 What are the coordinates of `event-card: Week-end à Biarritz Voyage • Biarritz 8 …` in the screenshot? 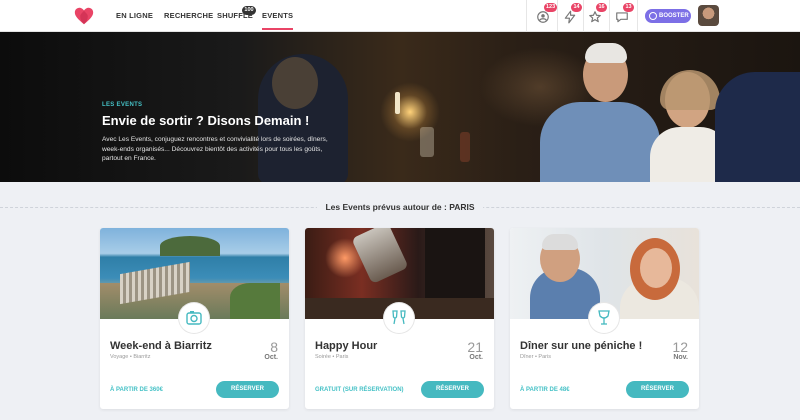 It's located at (194, 318).